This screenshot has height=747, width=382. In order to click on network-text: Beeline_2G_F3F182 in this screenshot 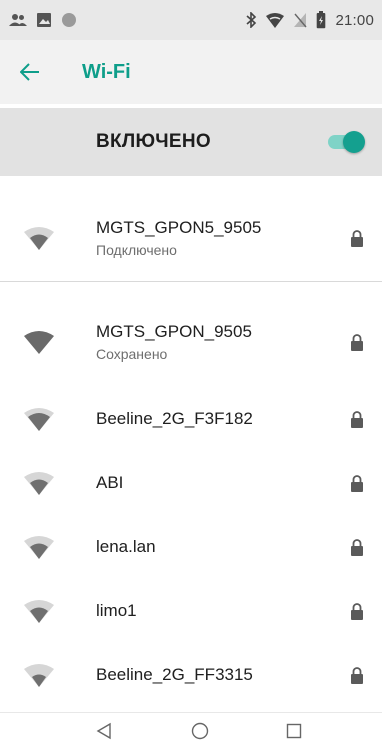, I will do `click(174, 419)`.